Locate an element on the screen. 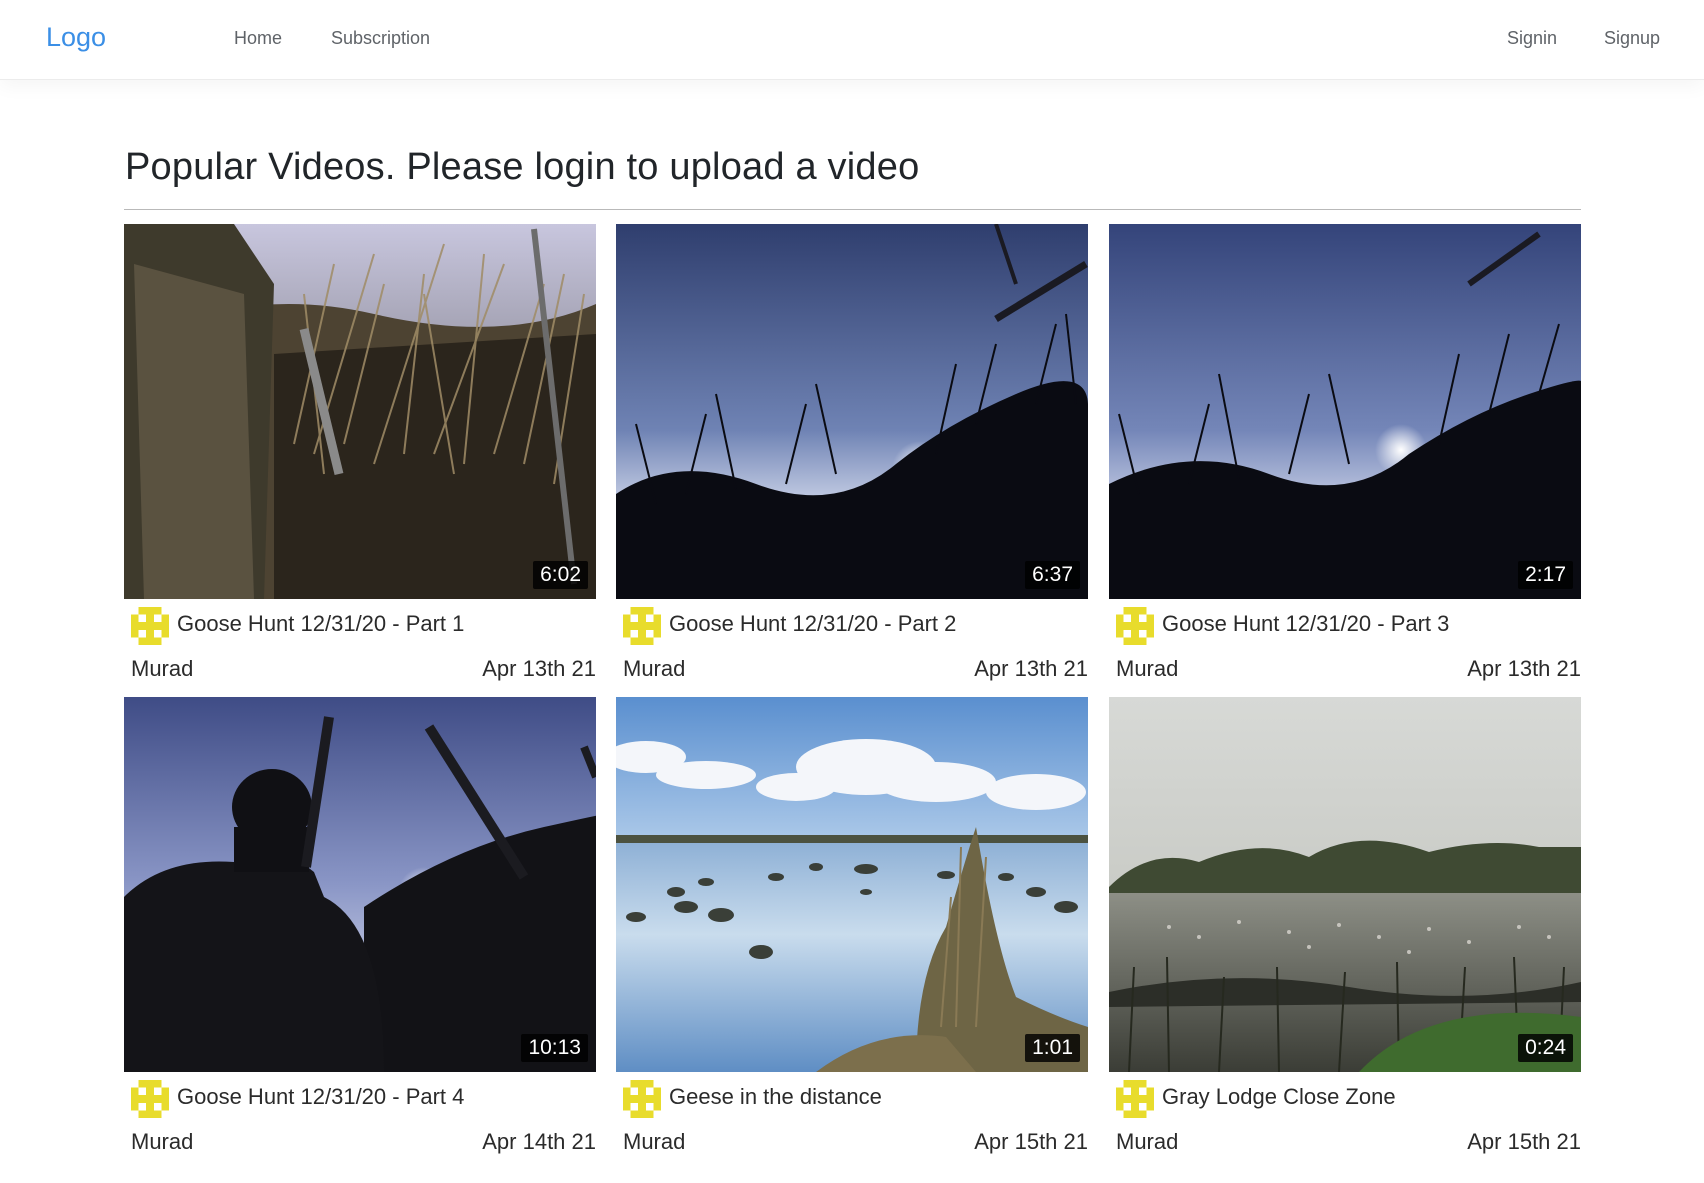  nav-home-link: Home is located at coordinates (258, 38).